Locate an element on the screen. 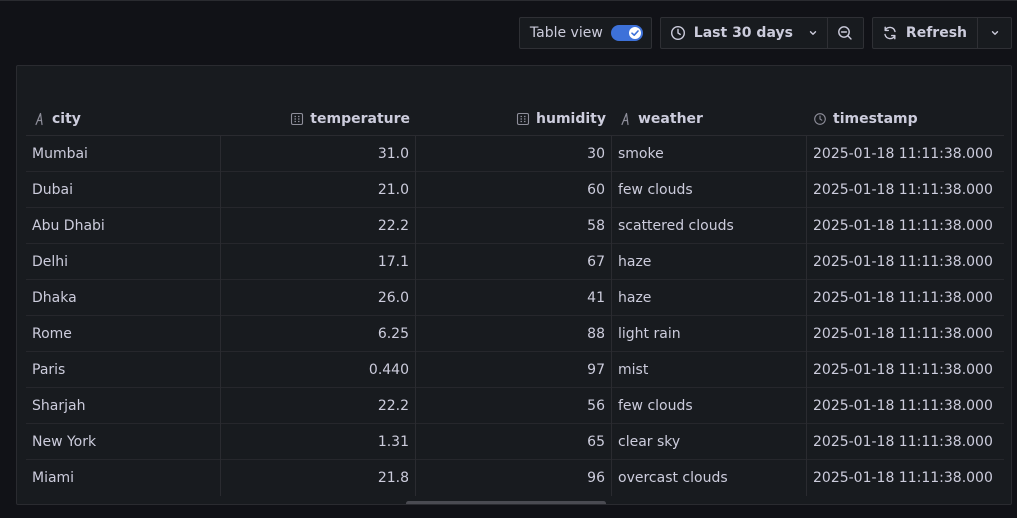 This screenshot has width=1017, height=518. cell-humidity: 97 is located at coordinates (514, 370).